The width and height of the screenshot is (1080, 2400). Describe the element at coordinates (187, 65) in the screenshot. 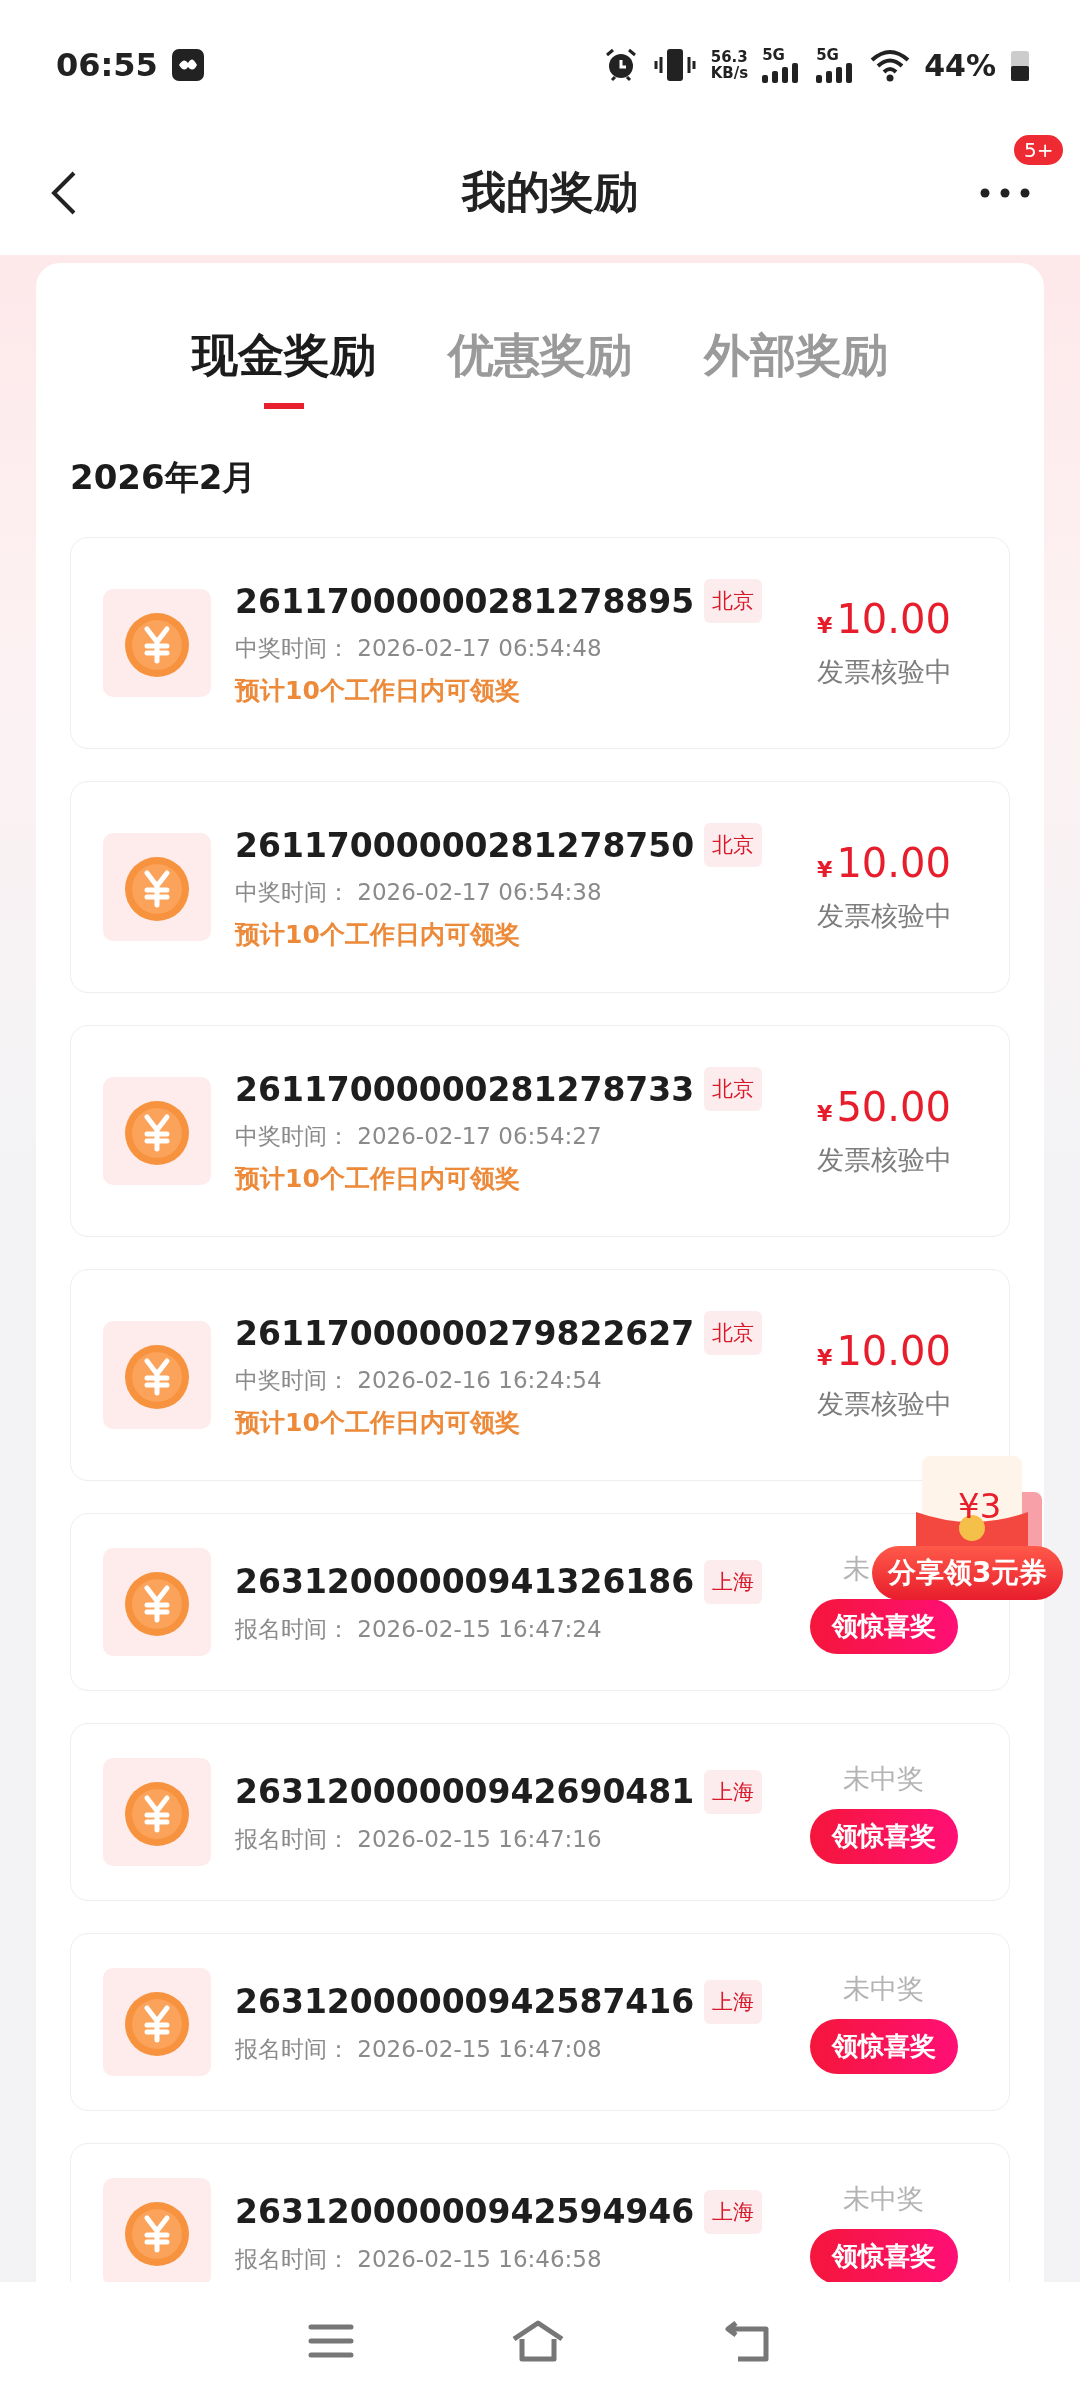

I see `app-notification-icon` at that location.